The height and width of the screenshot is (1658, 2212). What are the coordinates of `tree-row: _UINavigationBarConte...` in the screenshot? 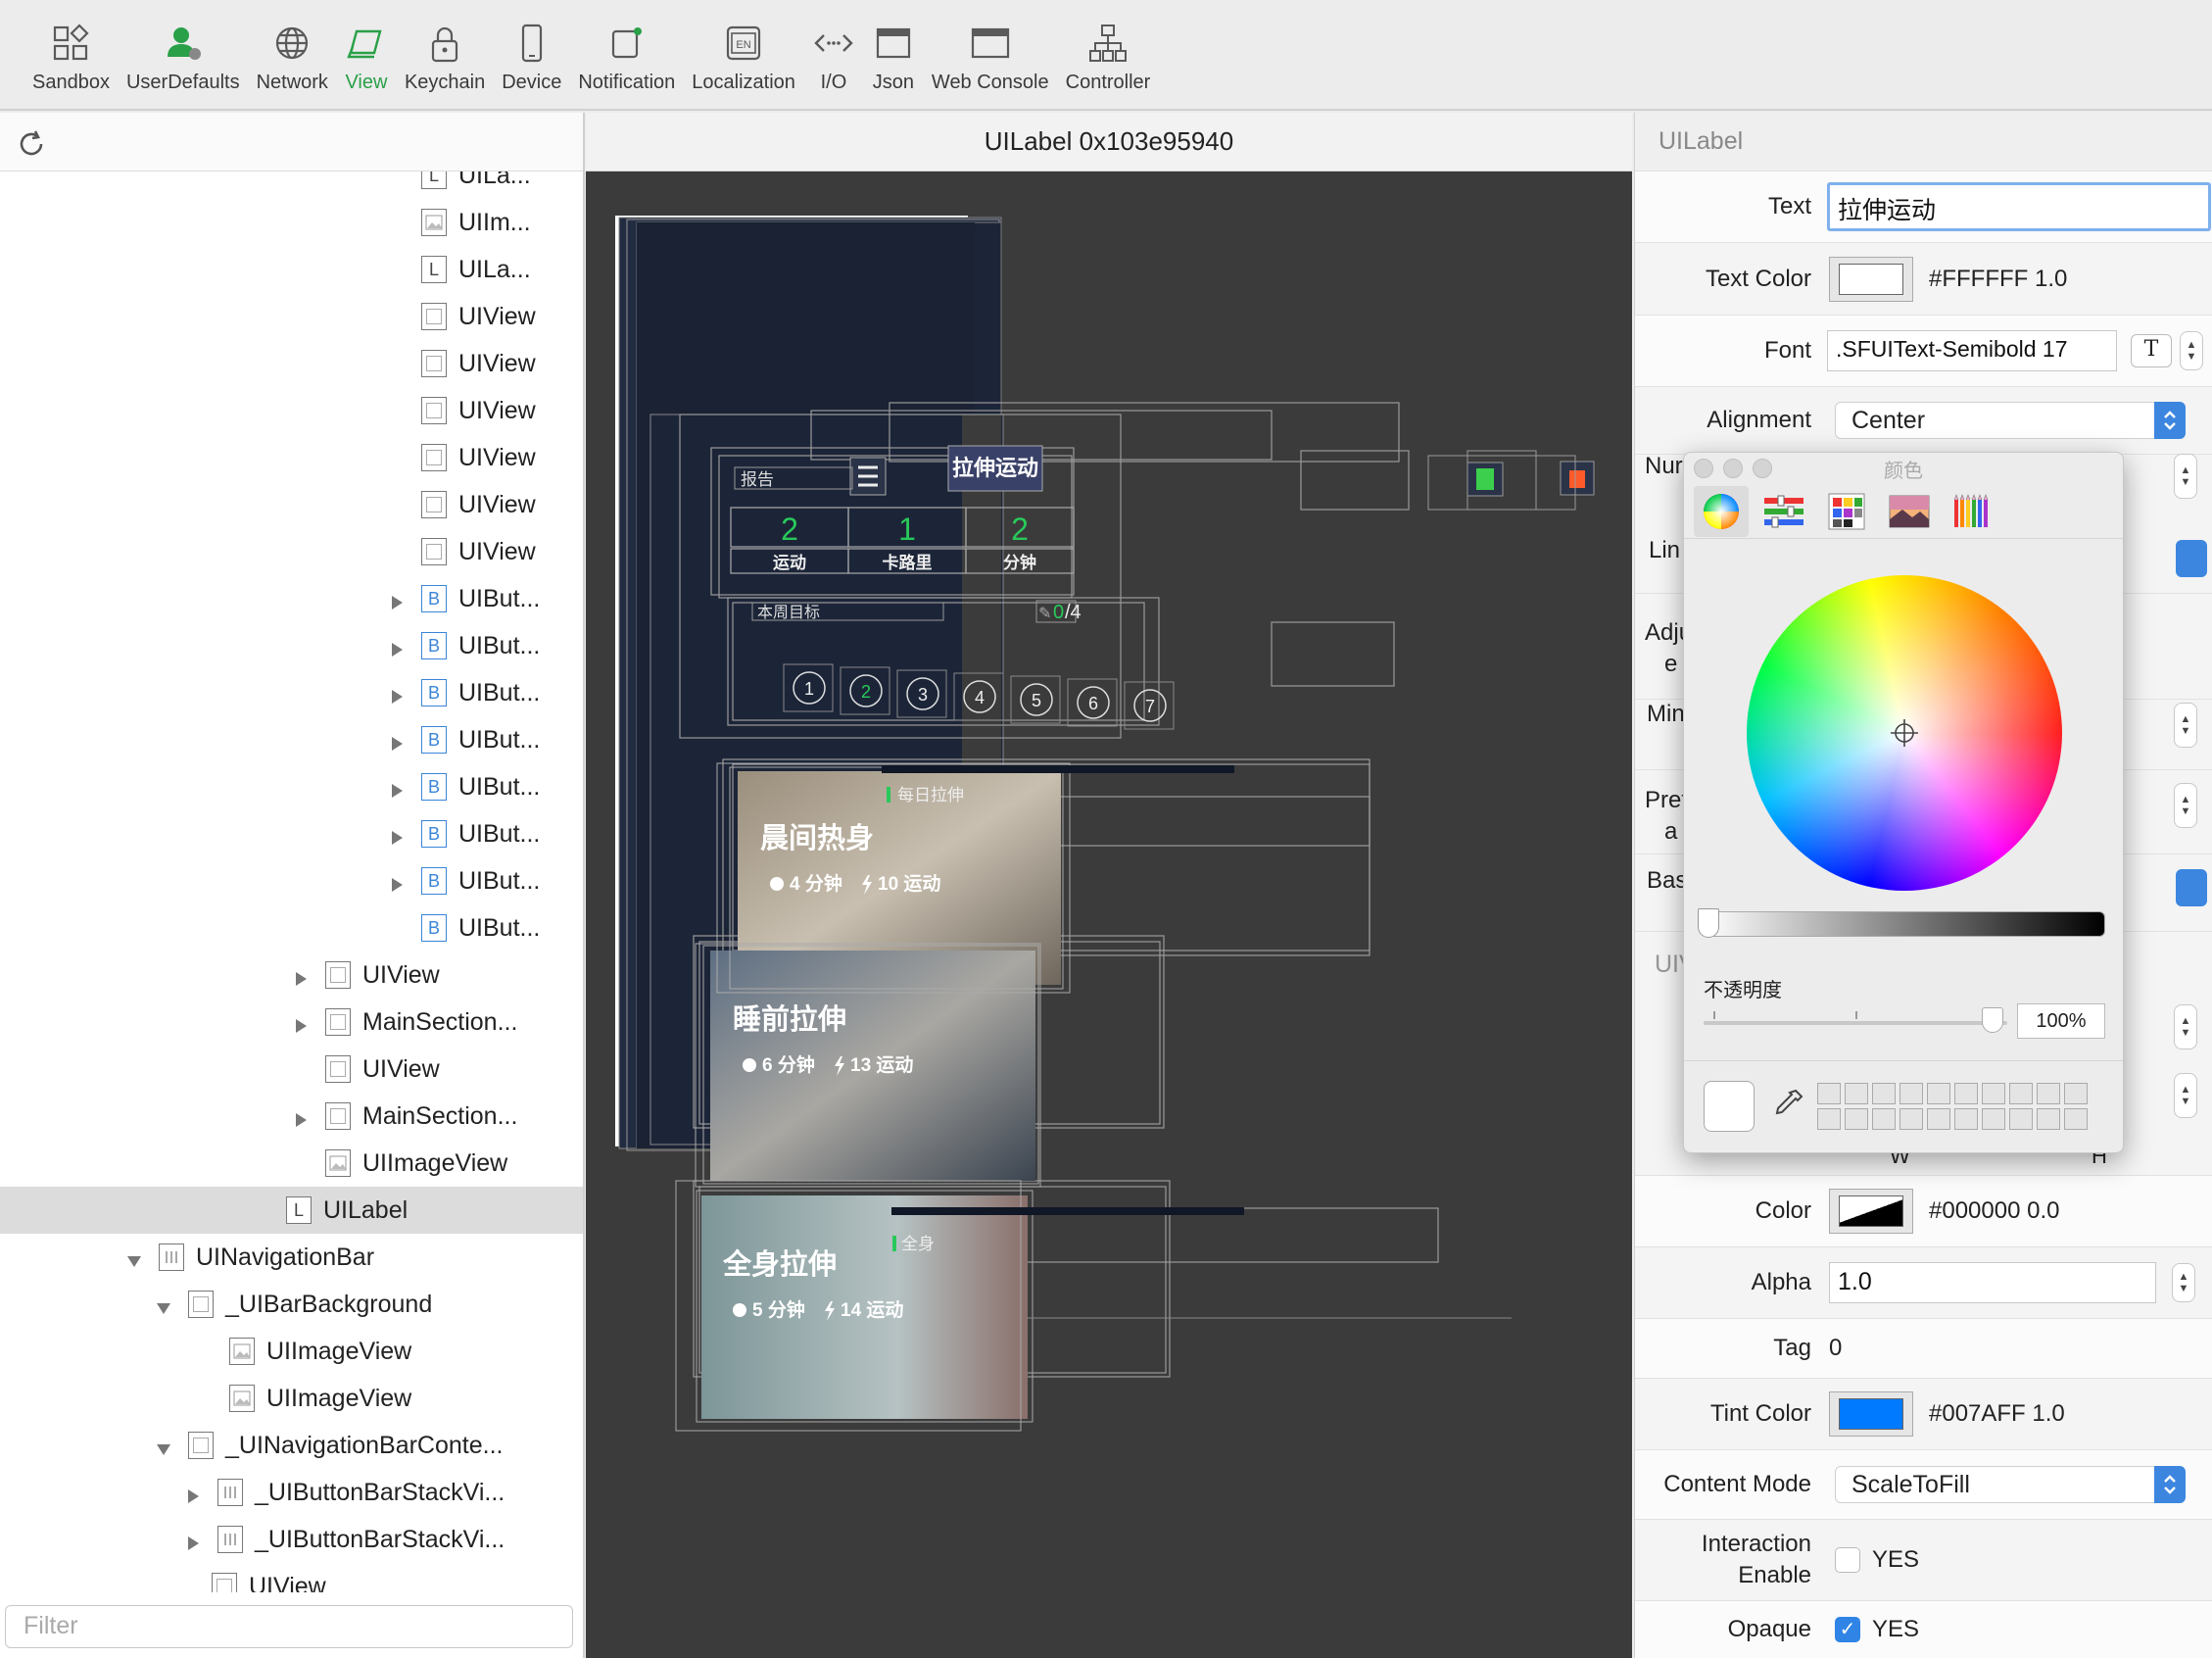 It's located at (291, 1446).